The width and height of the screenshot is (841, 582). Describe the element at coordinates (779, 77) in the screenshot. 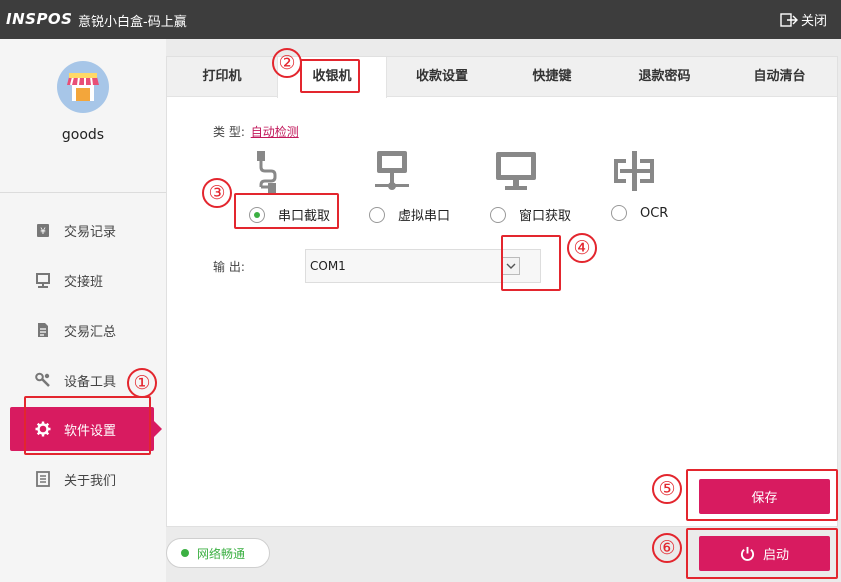

I see `tab-auto-clear: 自动清台` at that location.